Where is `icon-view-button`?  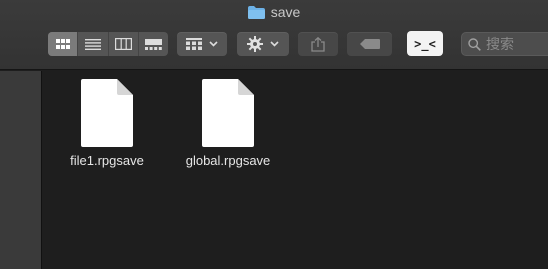
icon-view-button is located at coordinates (63, 44).